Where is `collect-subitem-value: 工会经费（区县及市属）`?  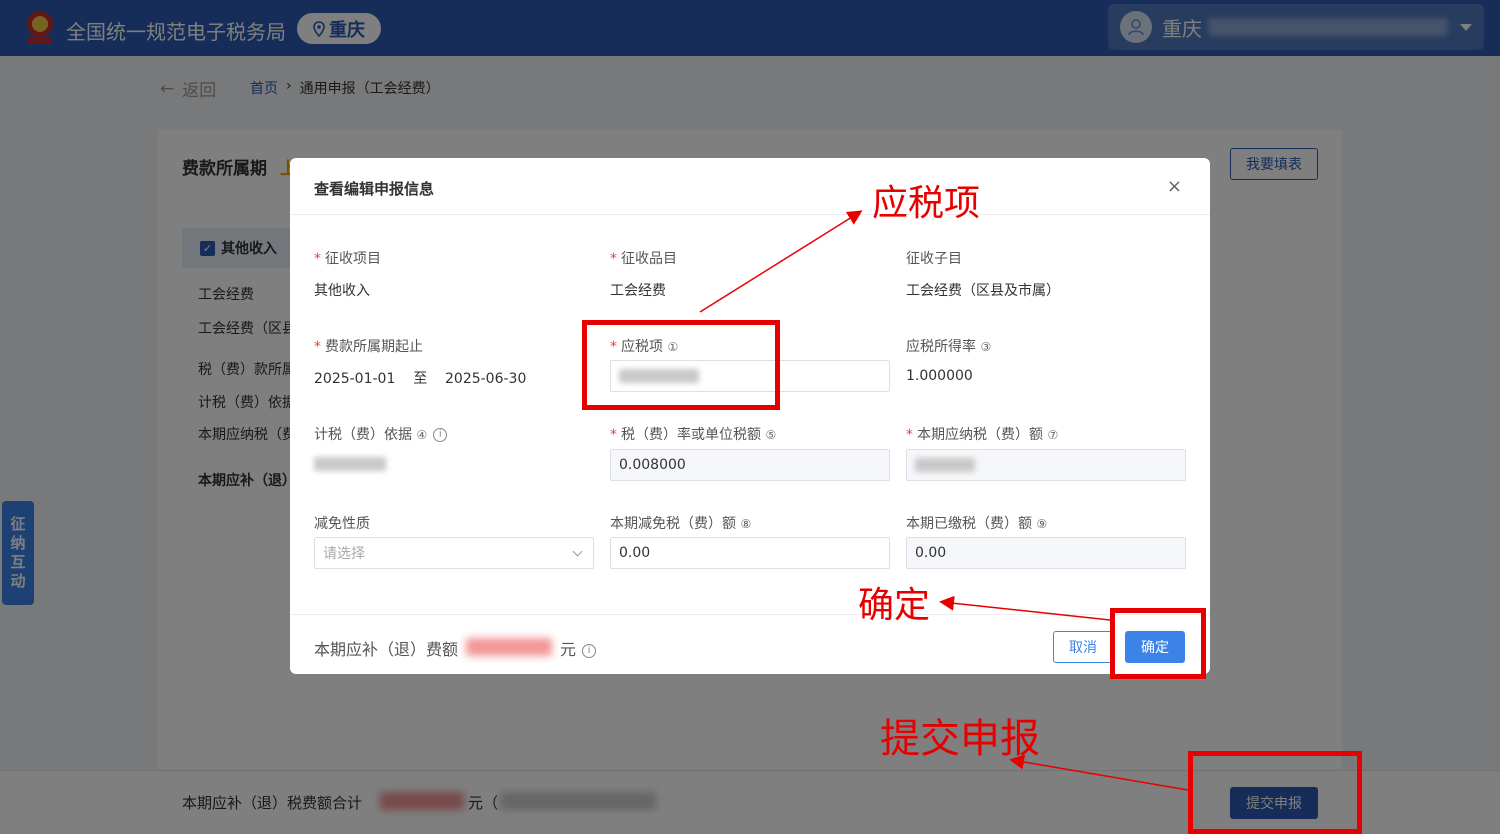
collect-subitem-value: 工会经费（区县及市属） is located at coordinates (983, 291).